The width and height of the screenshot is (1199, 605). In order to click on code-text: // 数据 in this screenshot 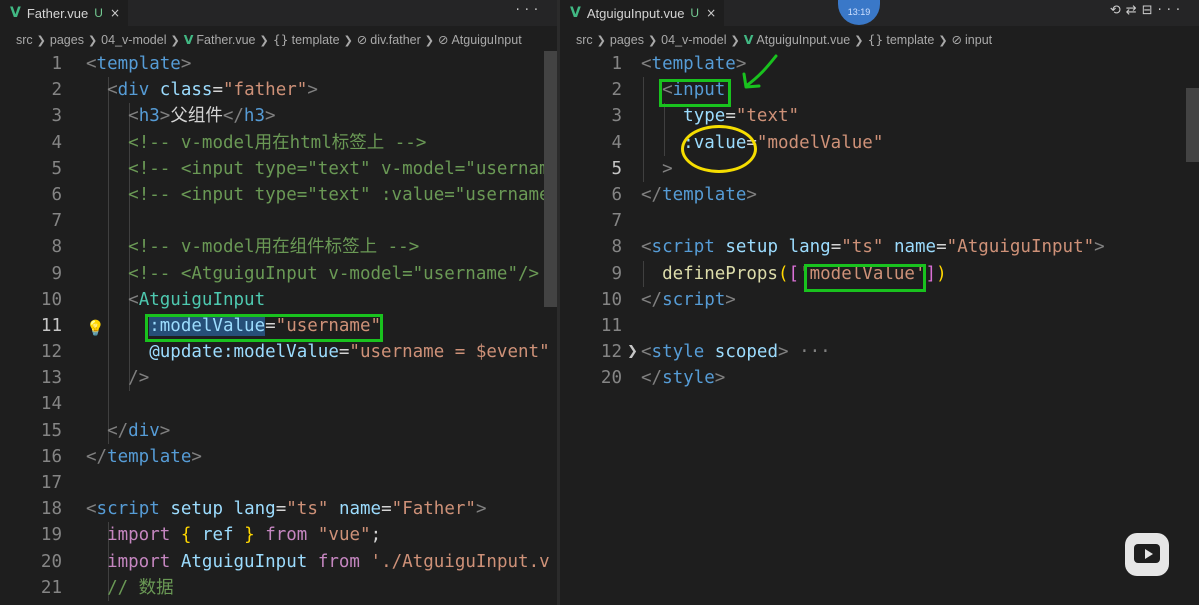, I will do `click(130, 588)`.